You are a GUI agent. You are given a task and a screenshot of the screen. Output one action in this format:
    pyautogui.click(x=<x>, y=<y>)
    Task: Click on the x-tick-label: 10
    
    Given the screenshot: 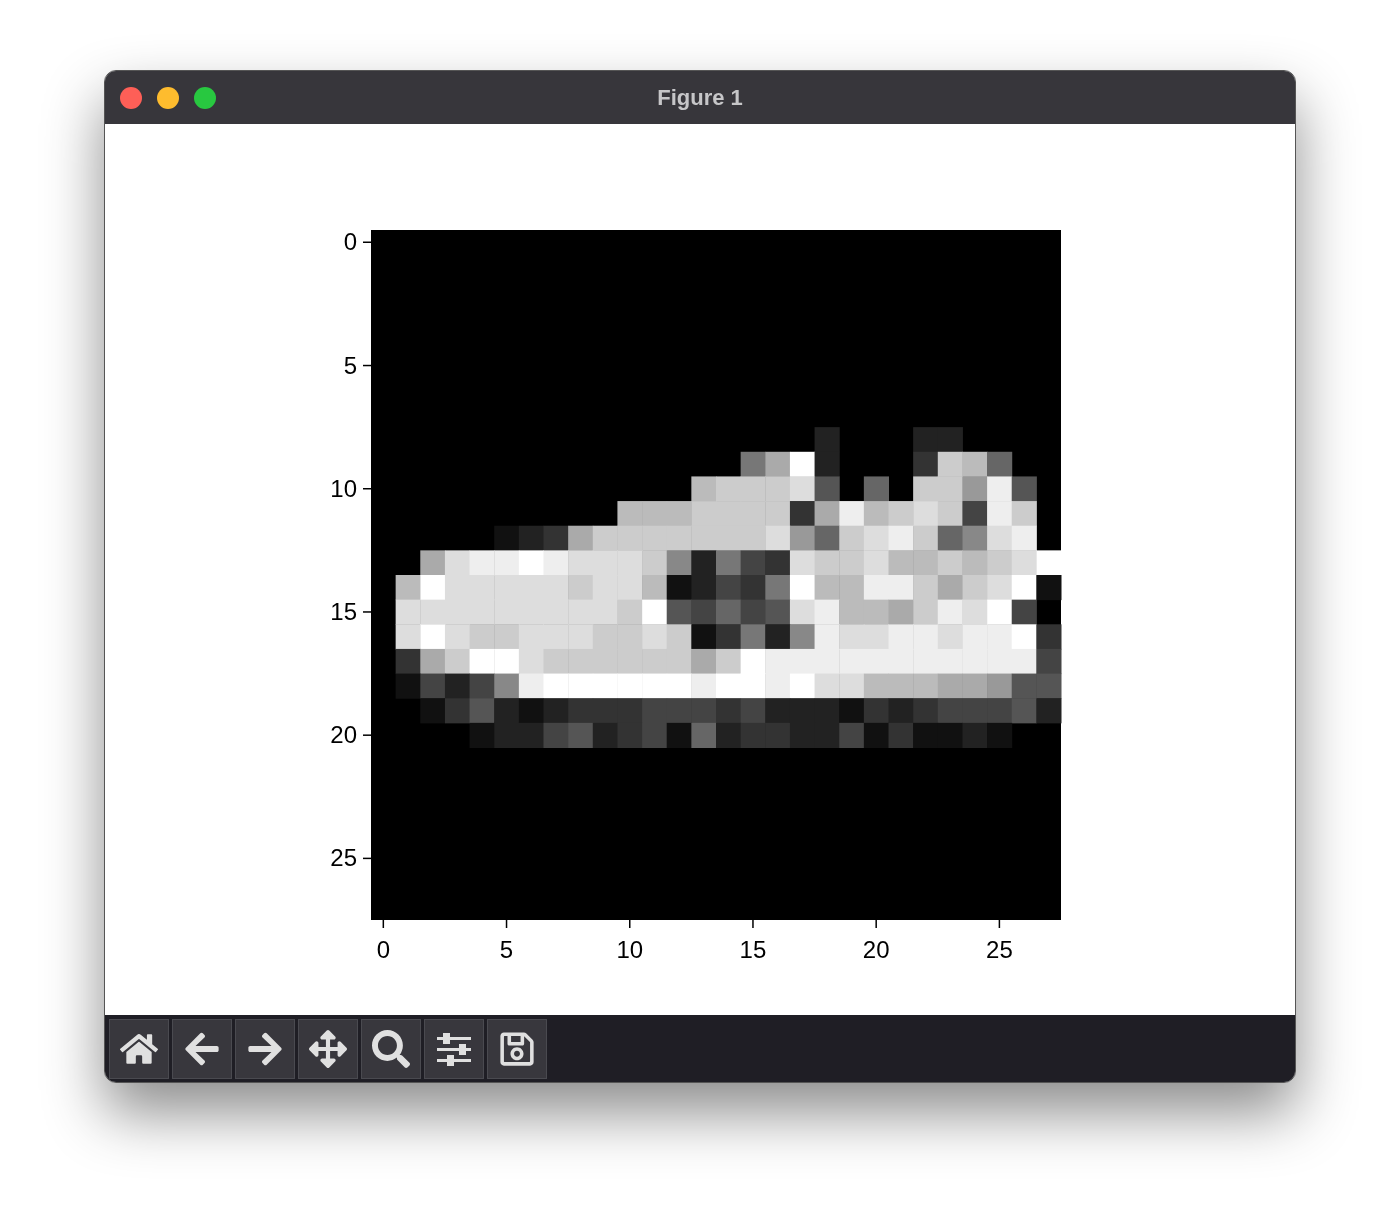 What is the action you would take?
    pyautogui.click(x=630, y=949)
    